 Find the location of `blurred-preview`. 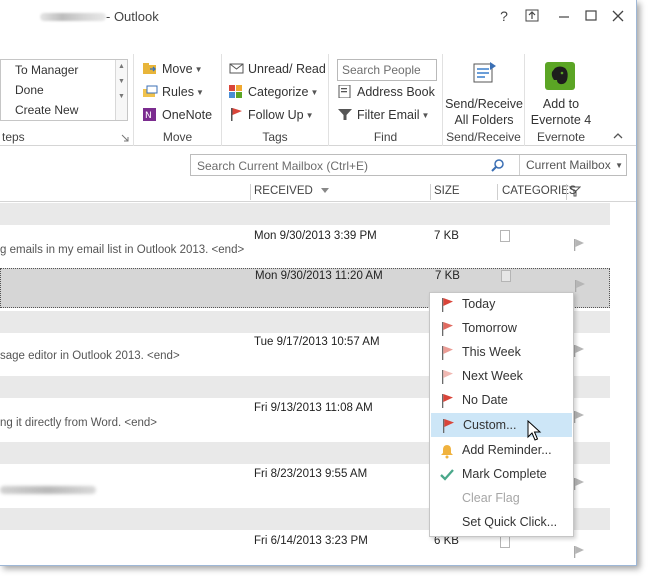

blurred-preview is located at coordinates (48, 490).